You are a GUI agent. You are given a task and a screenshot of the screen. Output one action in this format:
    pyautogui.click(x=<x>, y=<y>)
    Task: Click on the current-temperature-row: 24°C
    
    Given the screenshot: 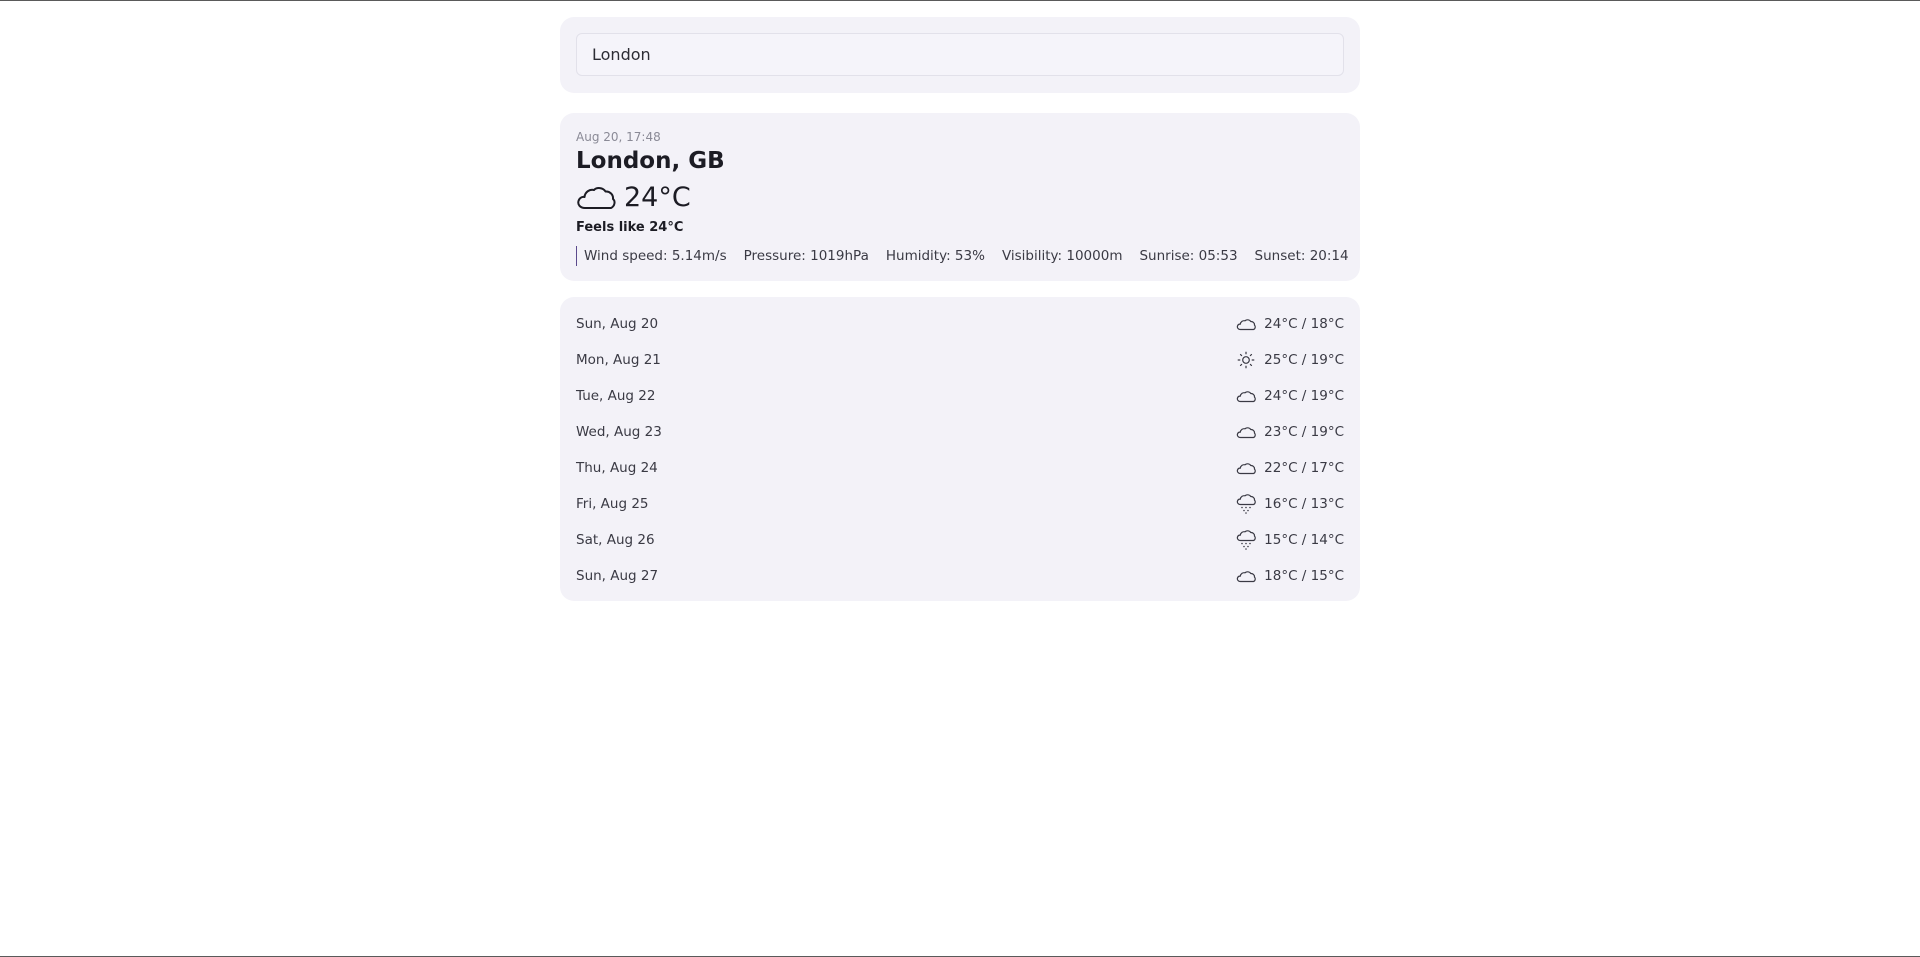 What is the action you would take?
    pyautogui.click(x=960, y=198)
    